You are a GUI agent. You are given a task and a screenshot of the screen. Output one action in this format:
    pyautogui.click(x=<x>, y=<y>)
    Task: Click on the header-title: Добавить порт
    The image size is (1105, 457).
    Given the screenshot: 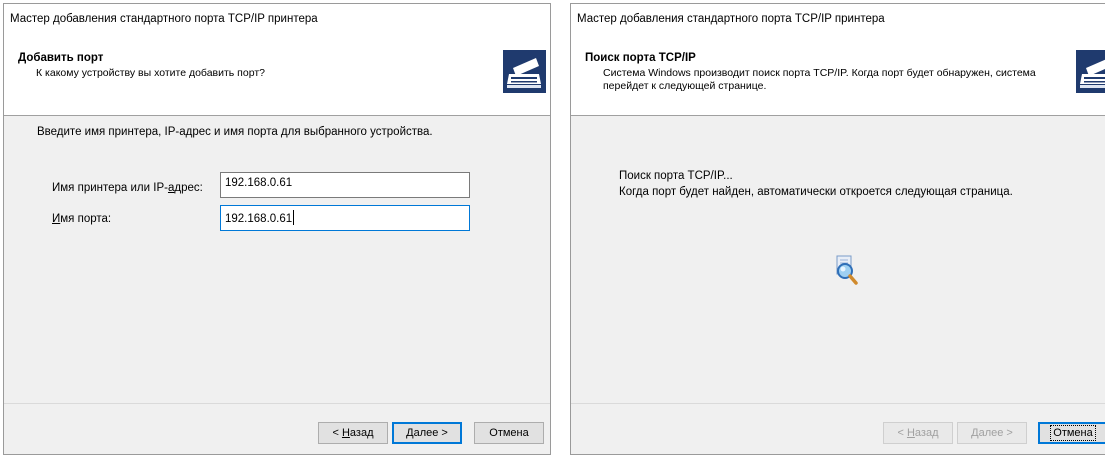 What is the action you would take?
    pyautogui.click(x=61, y=58)
    